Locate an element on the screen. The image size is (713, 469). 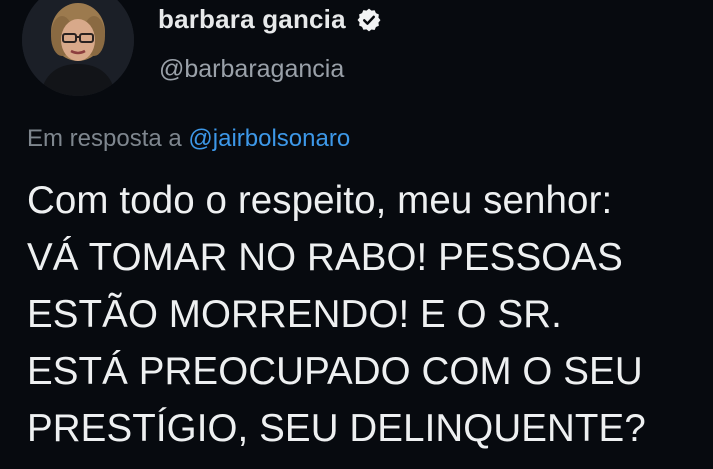
reply-prefix: Em resposta a is located at coordinates (104, 138).